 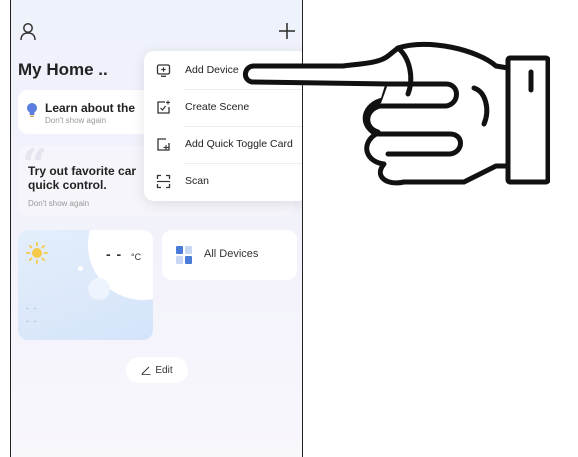 I want to click on weather-card: - - °C - - - -, so click(x=85, y=285).